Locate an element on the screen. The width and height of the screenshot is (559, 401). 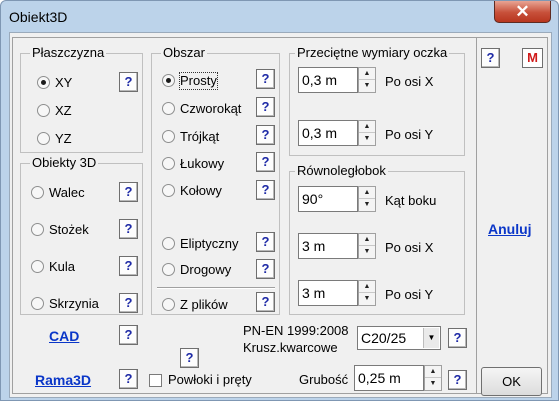
radio-drogowy-label: Drogowy is located at coordinates (206, 269).